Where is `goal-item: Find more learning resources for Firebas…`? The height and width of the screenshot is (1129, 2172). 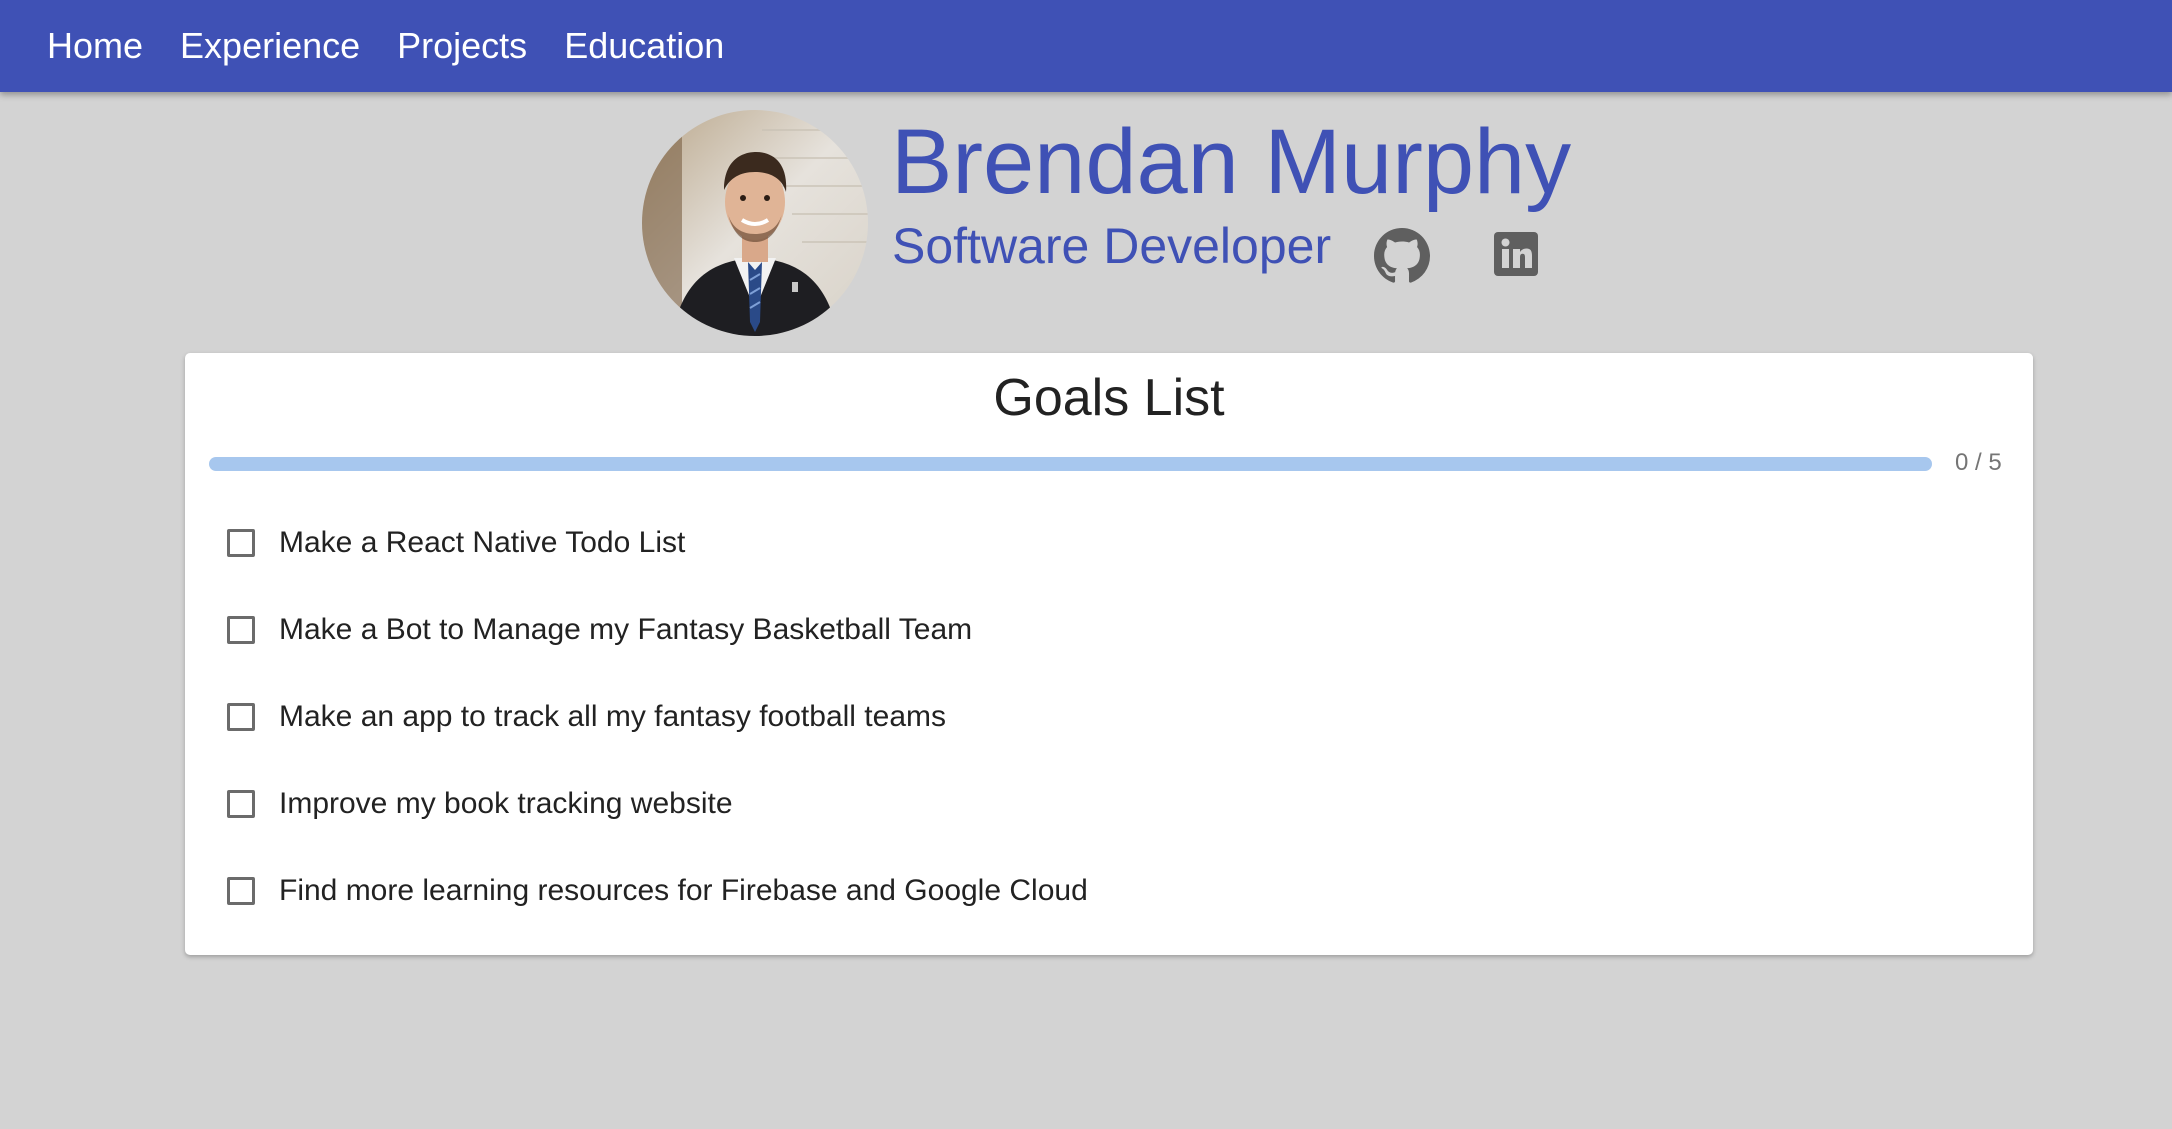 goal-item: Find more learning resources for Firebas… is located at coordinates (1109, 890).